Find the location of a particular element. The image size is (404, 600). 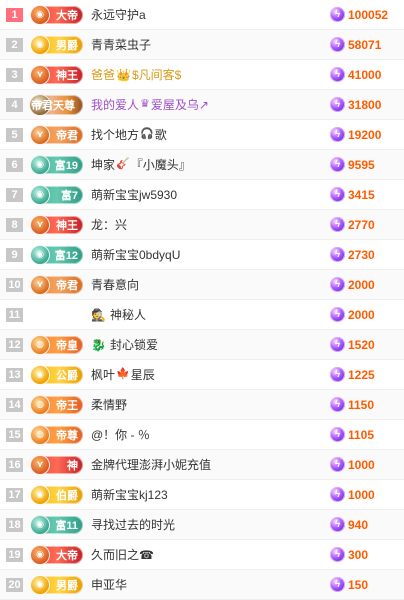

badge-label: 帝皇 is located at coordinates (67, 345).